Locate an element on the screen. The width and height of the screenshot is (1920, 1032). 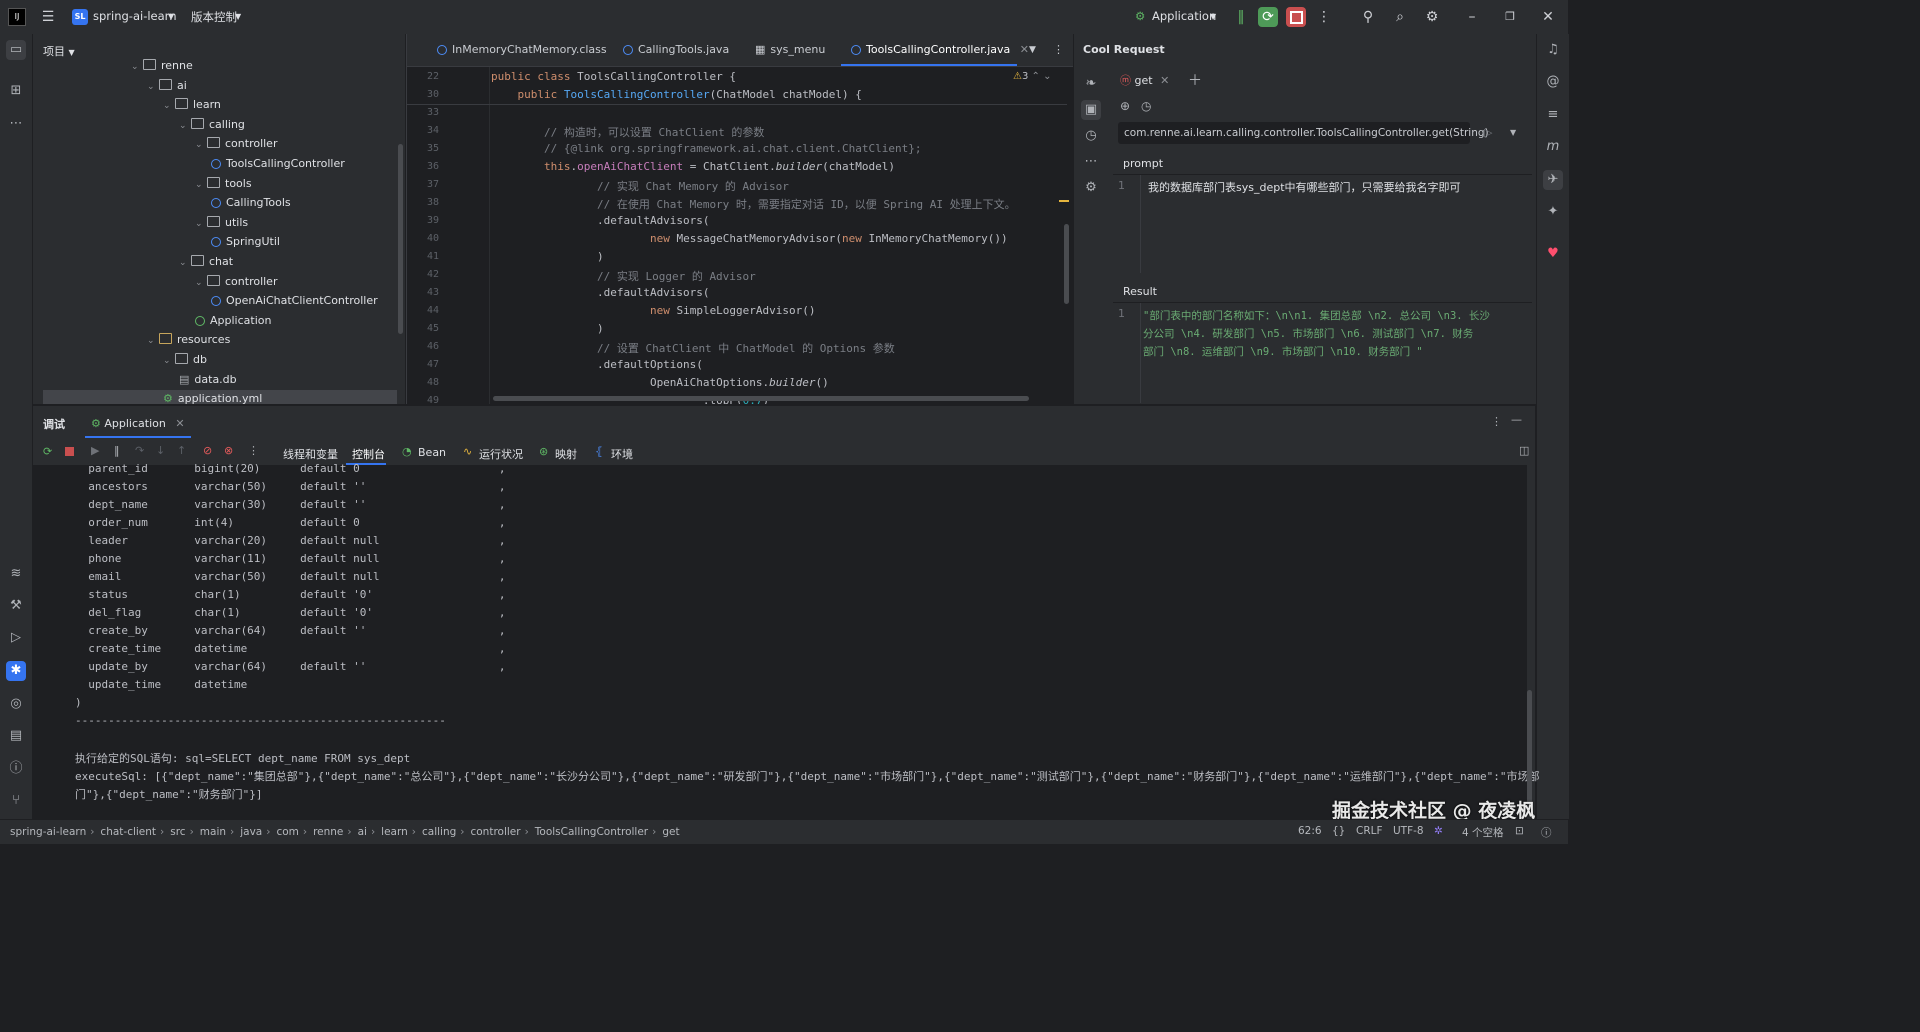
prompt-editor: 1 我的数据库部门表sys_dept中有哪些部门，只需要给我名字即可 is located at coordinates (1322, 223).